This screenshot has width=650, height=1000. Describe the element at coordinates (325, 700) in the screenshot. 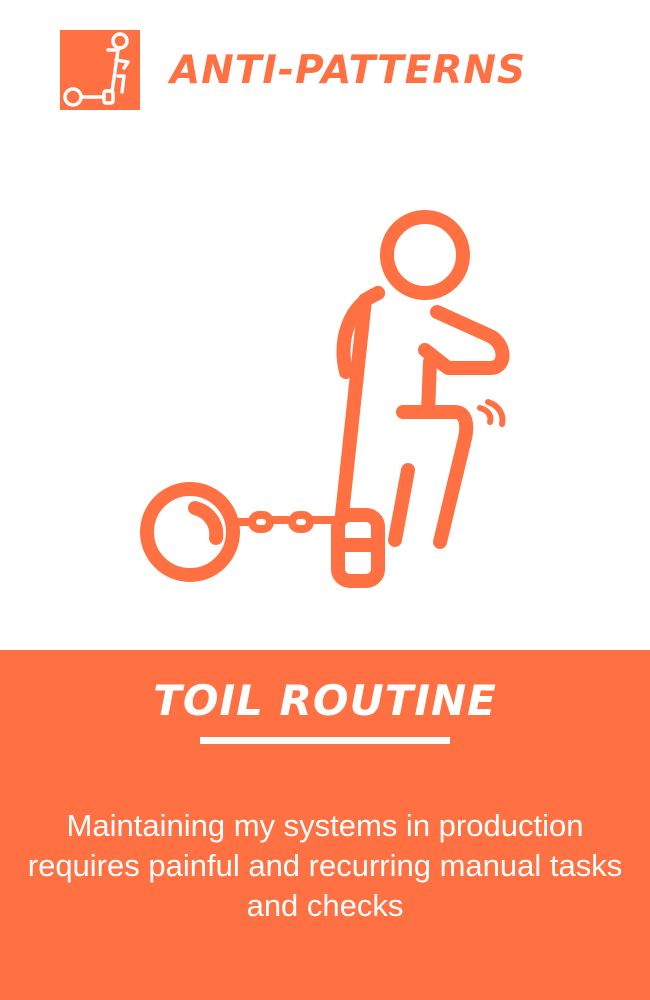

I see `card-title: TOIL ROUTINE` at that location.